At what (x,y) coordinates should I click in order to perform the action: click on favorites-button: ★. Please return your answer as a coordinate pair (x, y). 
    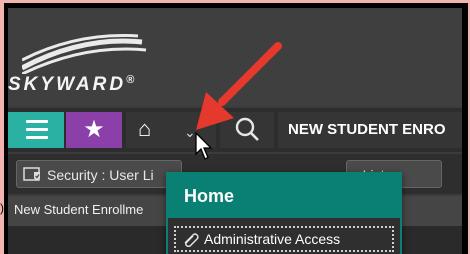
    Looking at the image, I should click on (94, 130).